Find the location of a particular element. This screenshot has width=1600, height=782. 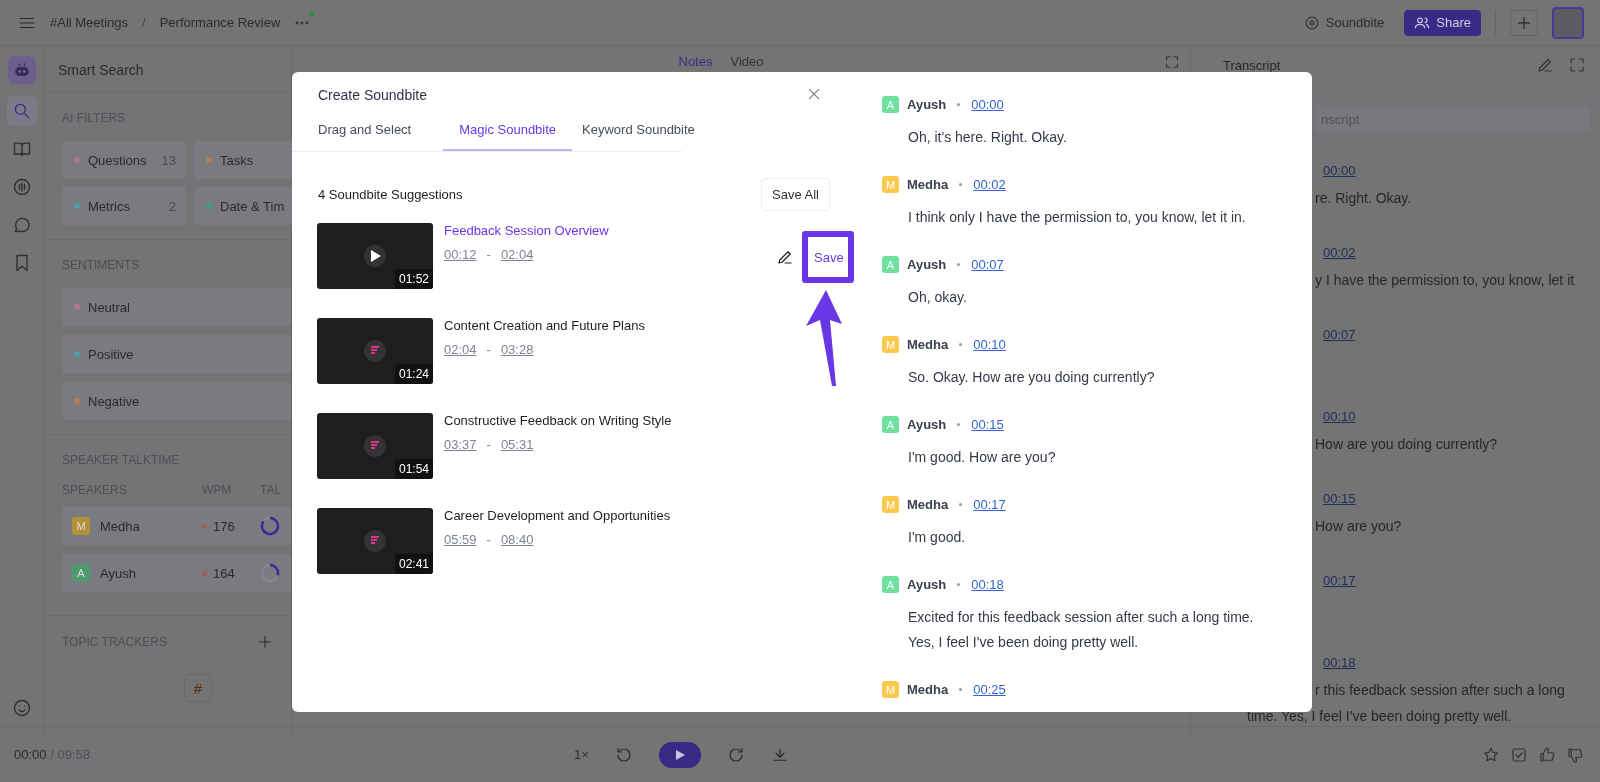

rewind-icon is located at coordinates (623, 754).